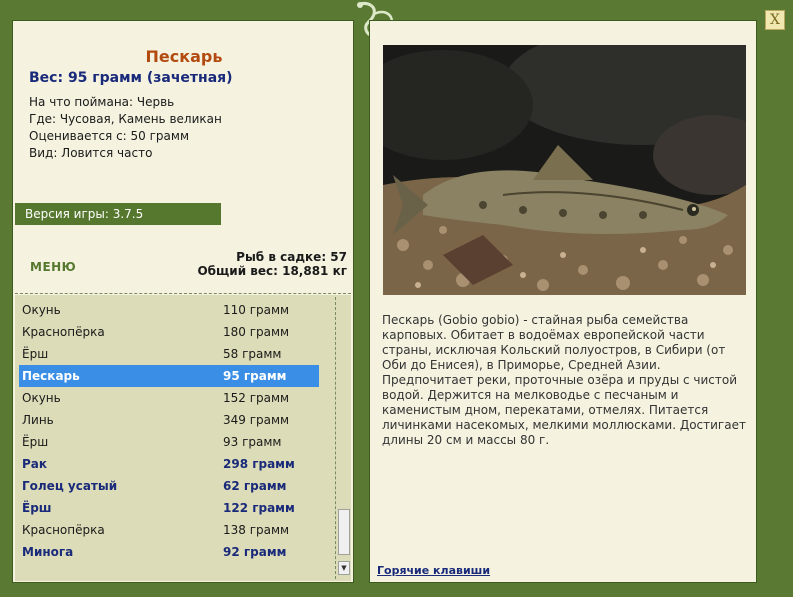  What do you see at coordinates (169, 310) in the screenshot?
I see `list-item: Окунь 110 грамм` at bounding box center [169, 310].